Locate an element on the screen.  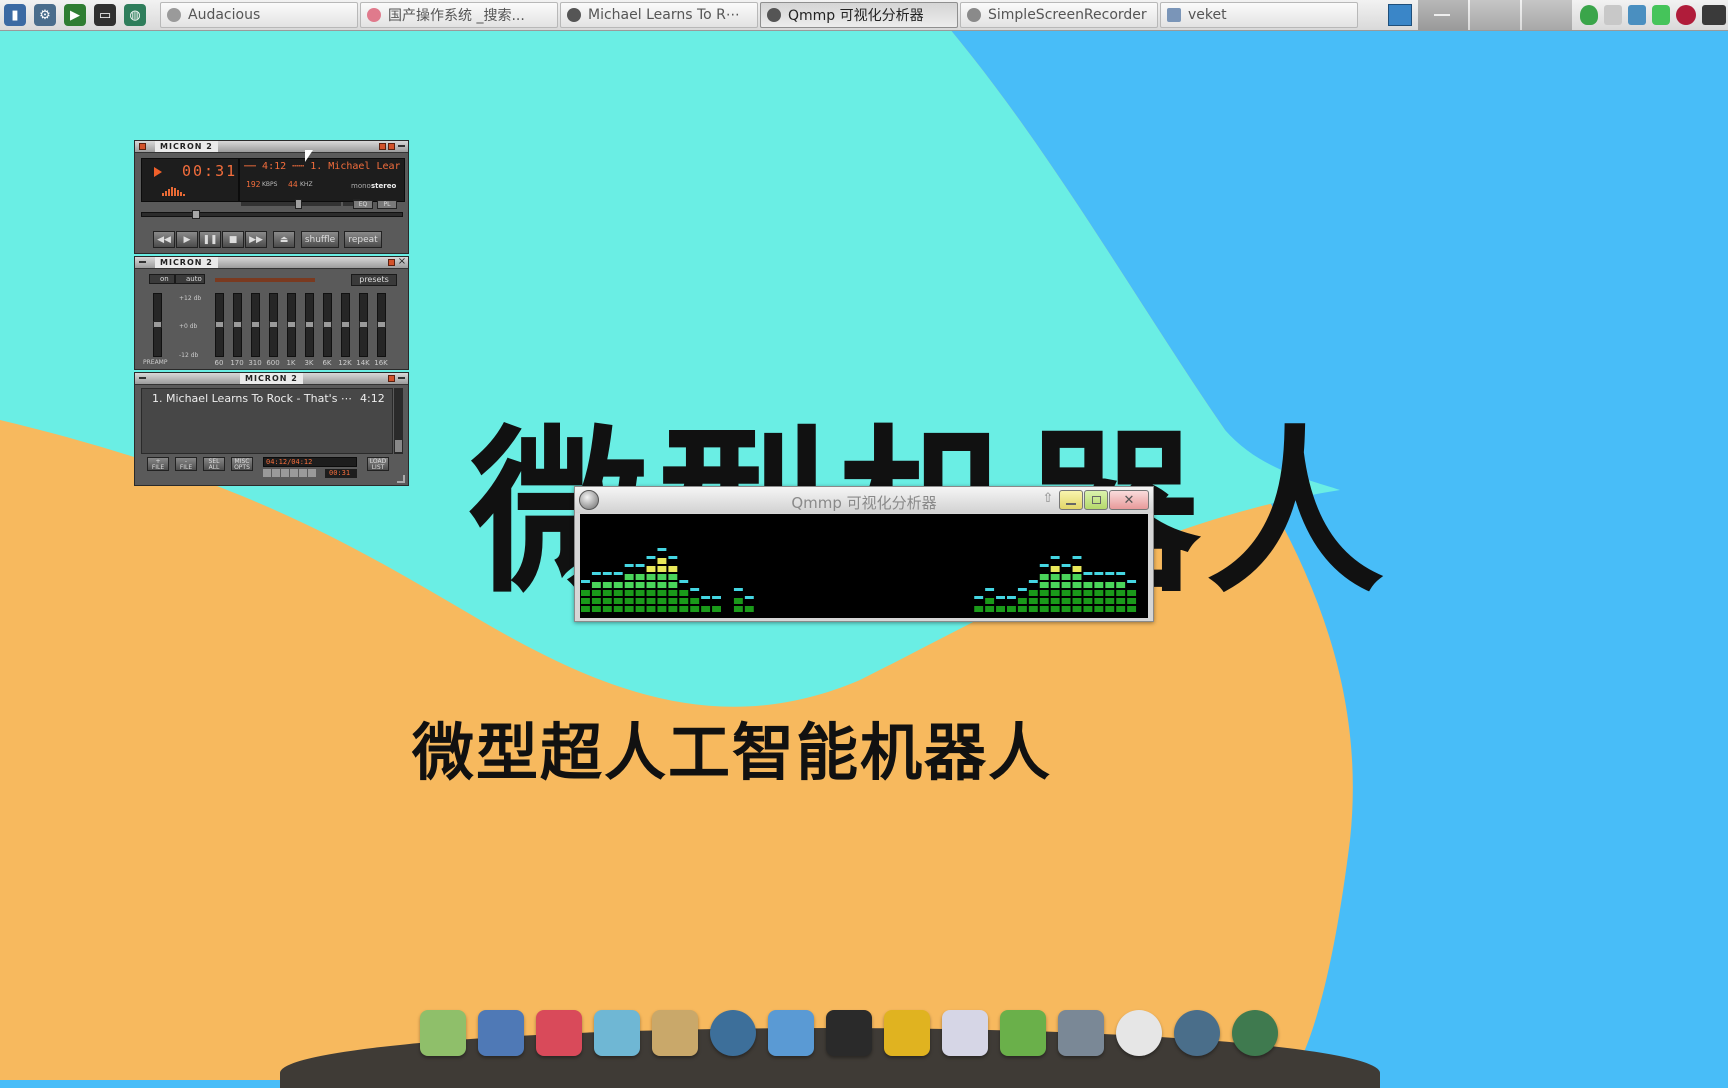
folder-icon is located at coordinates (443, 1033).